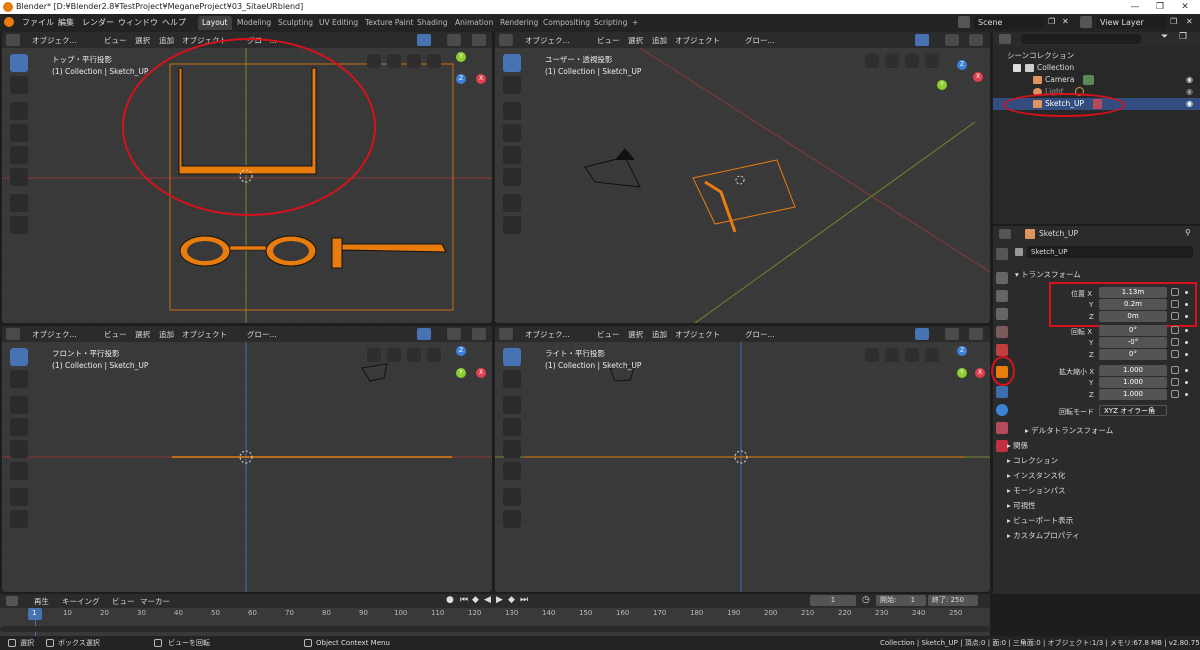 The image size is (1200, 650). Describe the element at coordinates (424, 334) in the screenshot. I see `gizmo-toggle-button` at that location.